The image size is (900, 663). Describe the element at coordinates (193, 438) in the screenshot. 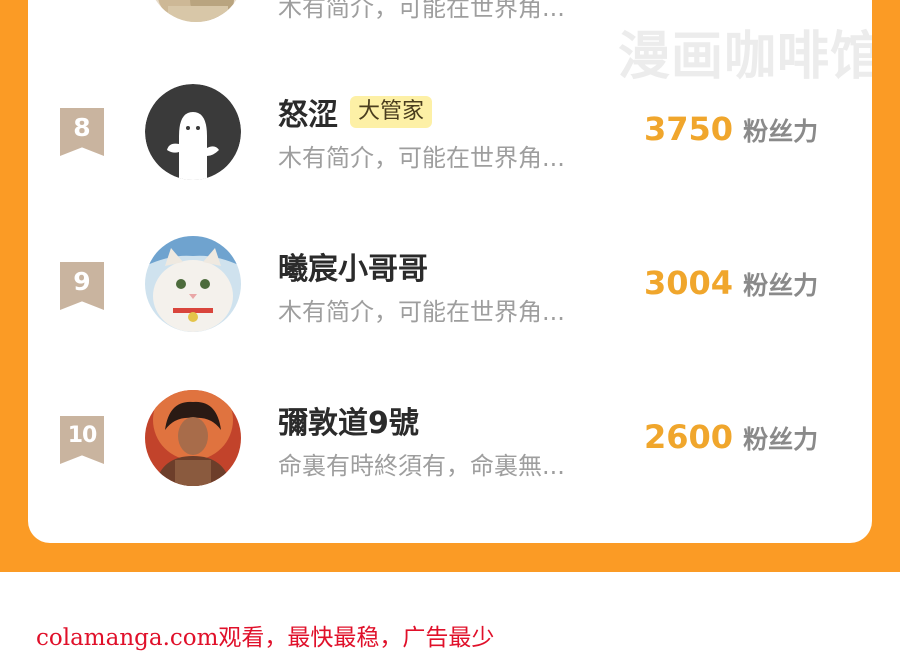

I see `person-avatar-icon` at that location.